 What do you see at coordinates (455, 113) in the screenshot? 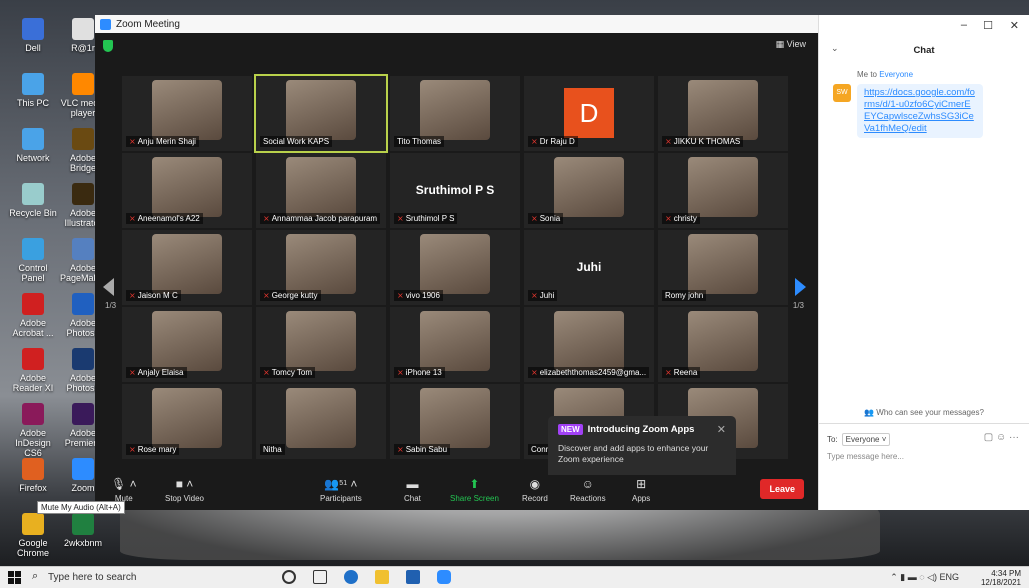
I see `participant-tile: Tito Thomas` at bounding box center [455, 113].